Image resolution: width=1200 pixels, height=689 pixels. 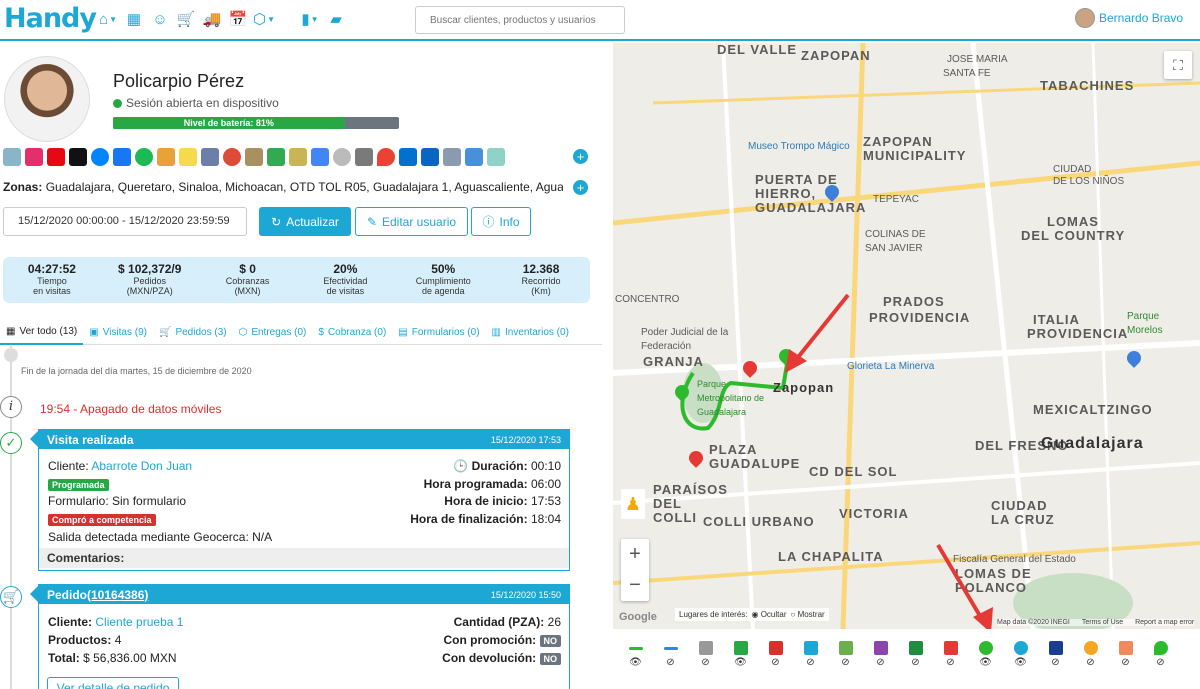 I want to click on tab-inventories: ▥ Inventarios (0), so click(x=530, y=332).